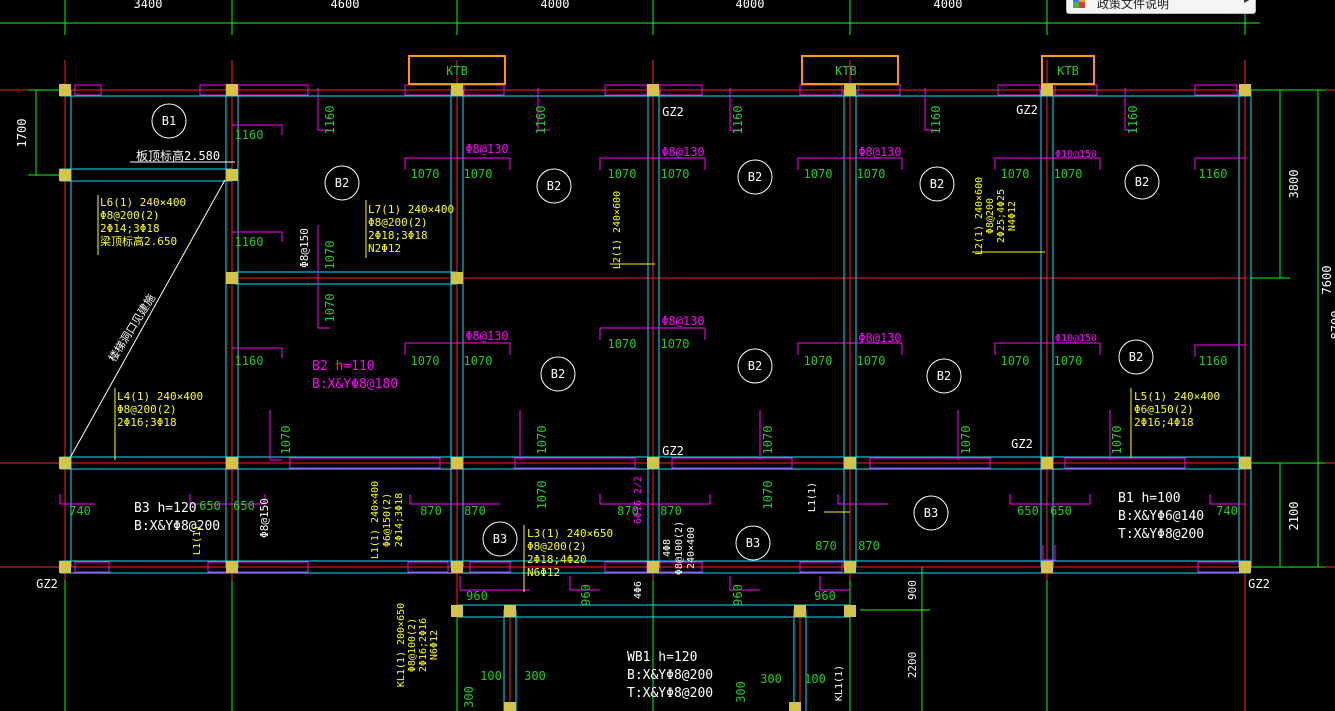 The width and height of the screenshot is (1335, 711). I want to click on drawing-label: 1700, so click(22, 133).